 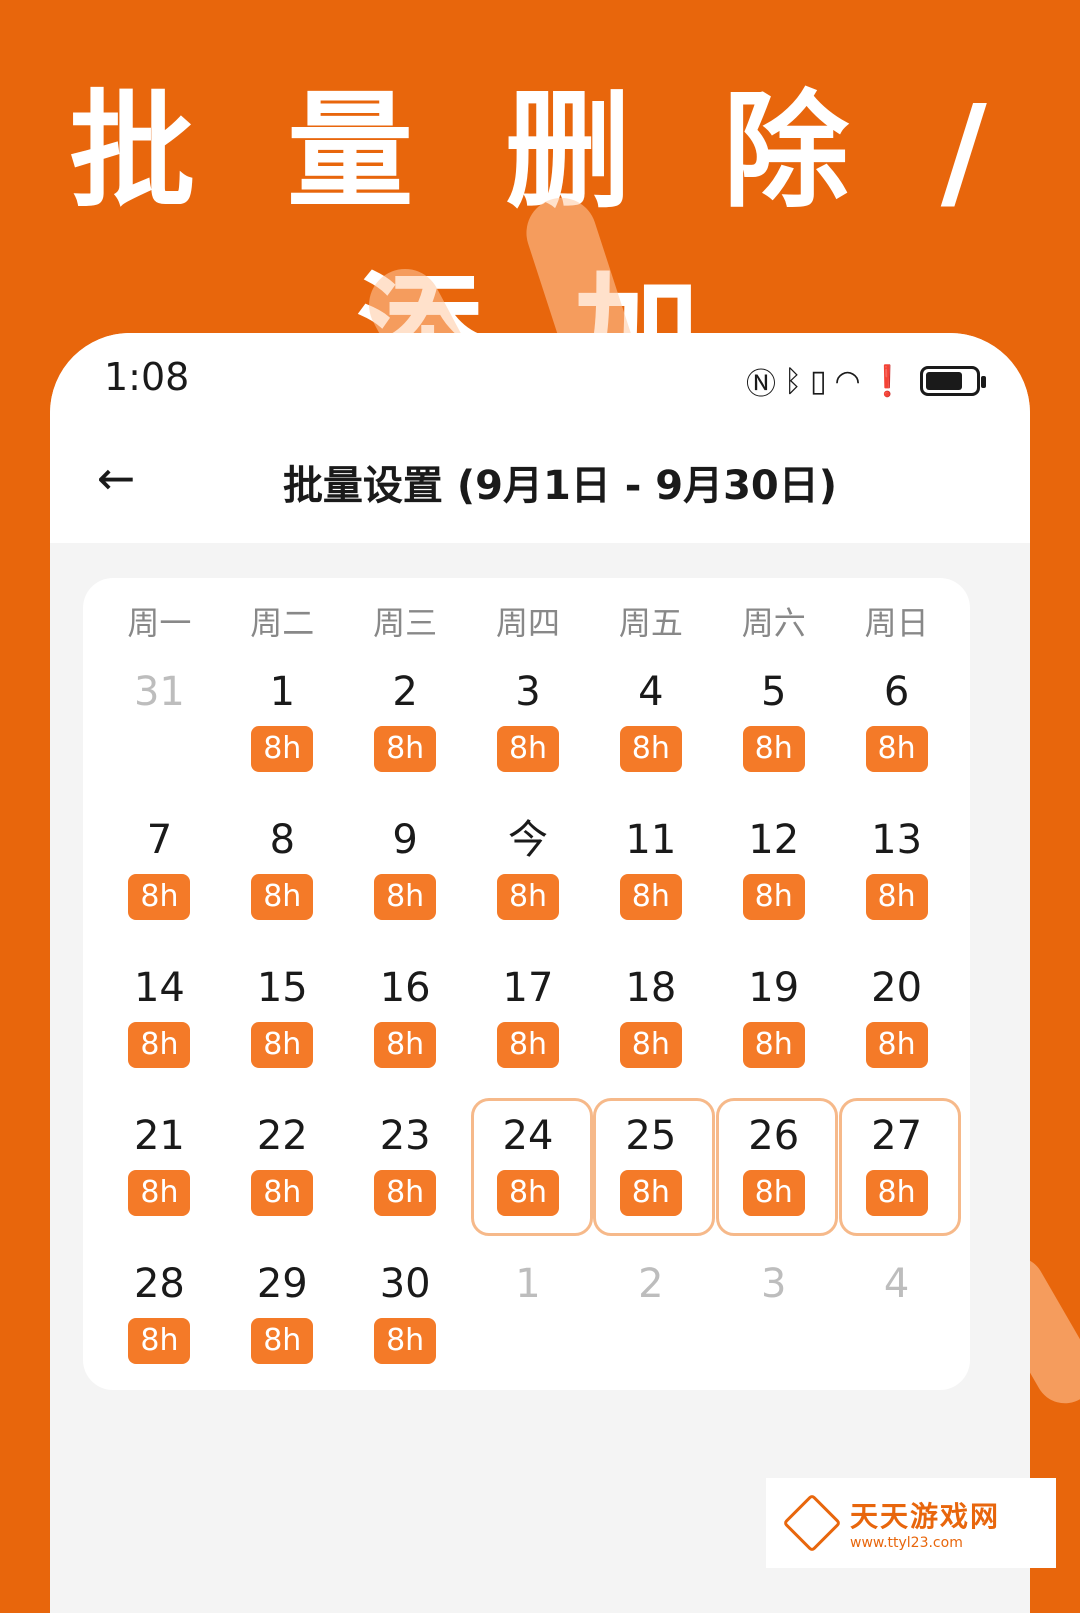 I want to click on calendar-day: 8 8h, so click(x=282, y=877).